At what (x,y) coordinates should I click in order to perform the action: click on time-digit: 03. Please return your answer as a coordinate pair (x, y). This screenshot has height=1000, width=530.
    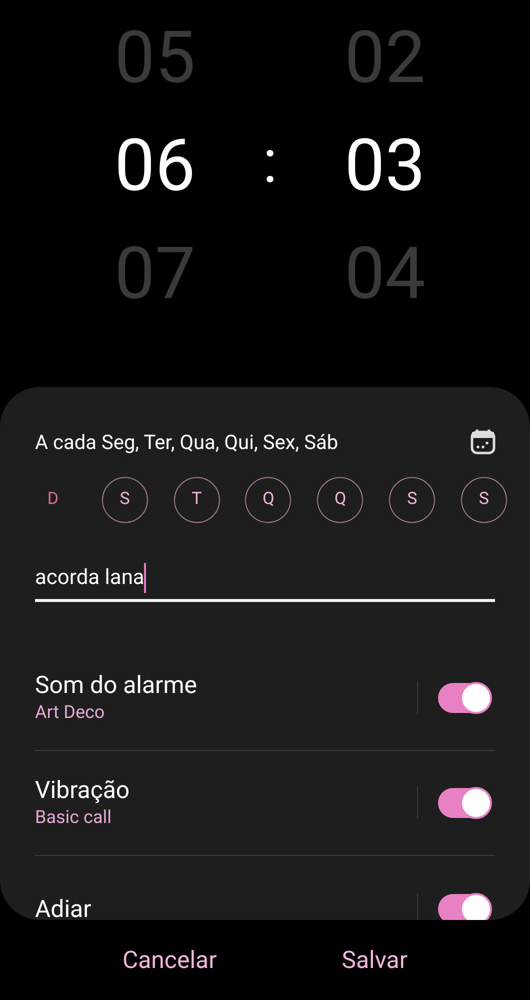
    Looking at the image, I should click on (385, 166).